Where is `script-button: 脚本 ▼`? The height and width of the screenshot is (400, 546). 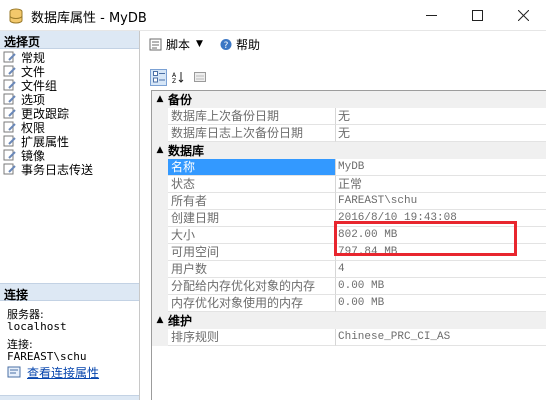
script-button: 脚本 ▼ is located at coordinates (176, 44).